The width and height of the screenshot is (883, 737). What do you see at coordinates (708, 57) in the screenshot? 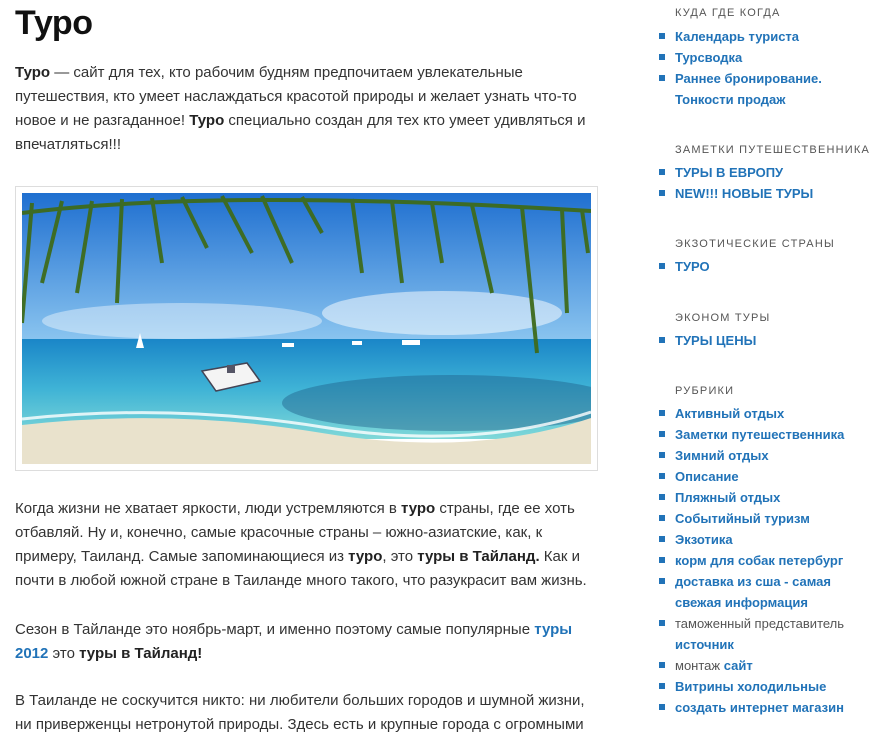
I see `sidebar-link: Турсводка` at bounding box center [708, 57].